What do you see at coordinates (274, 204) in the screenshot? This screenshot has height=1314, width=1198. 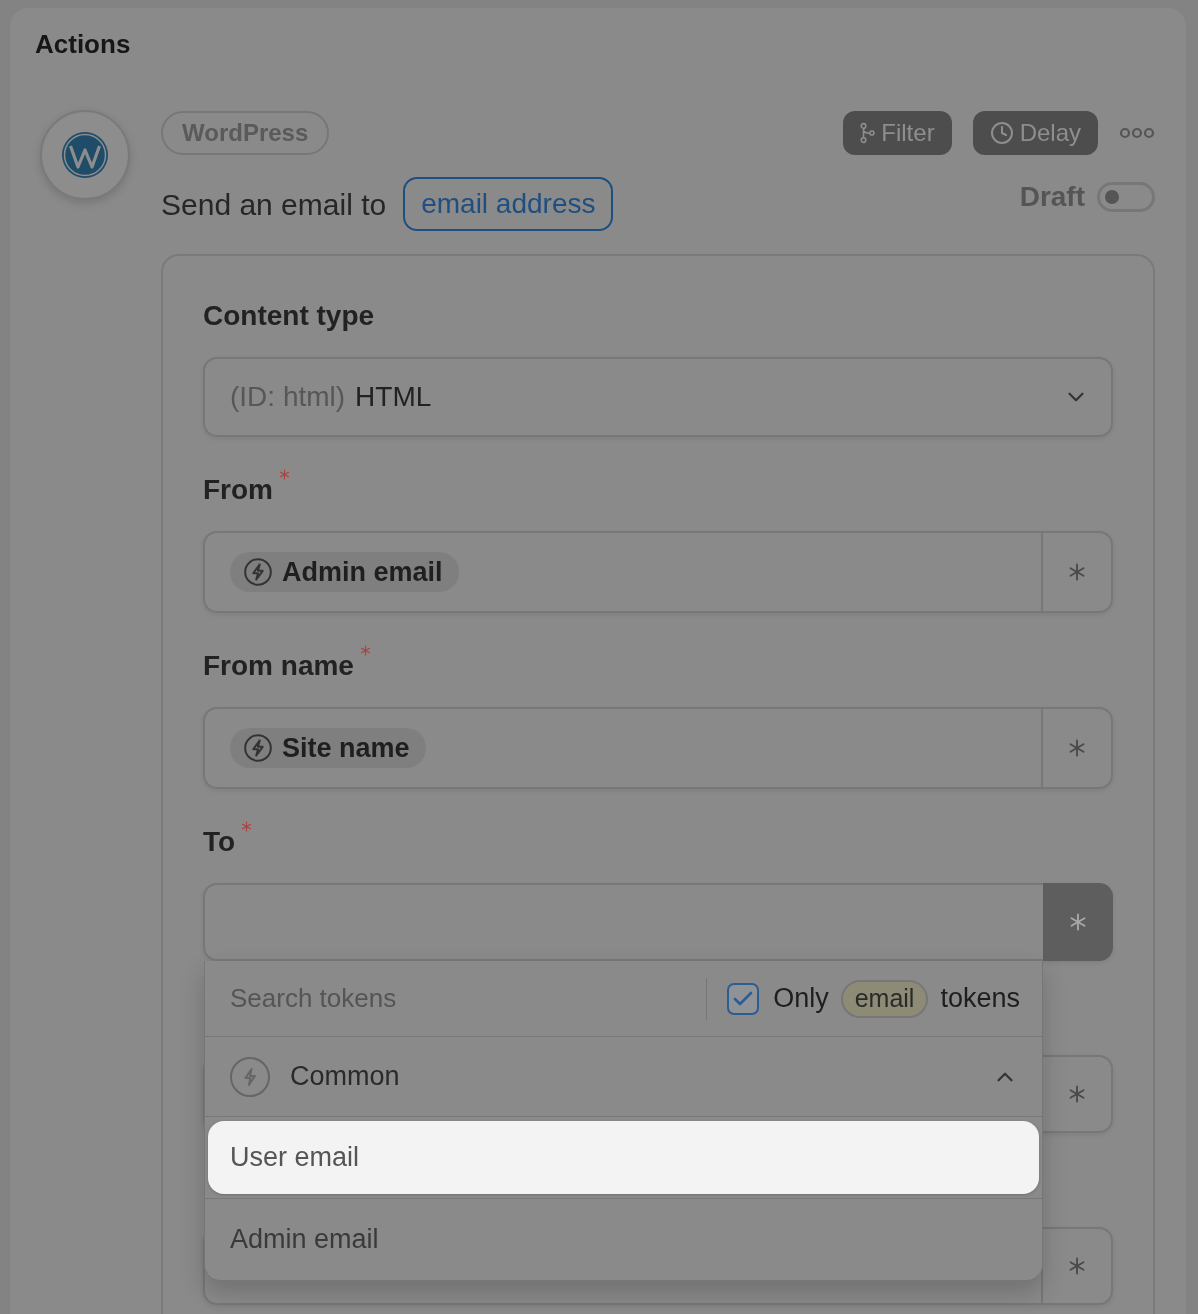 I see `action-sentence: Send an email to` at bounding box center [274, 204].